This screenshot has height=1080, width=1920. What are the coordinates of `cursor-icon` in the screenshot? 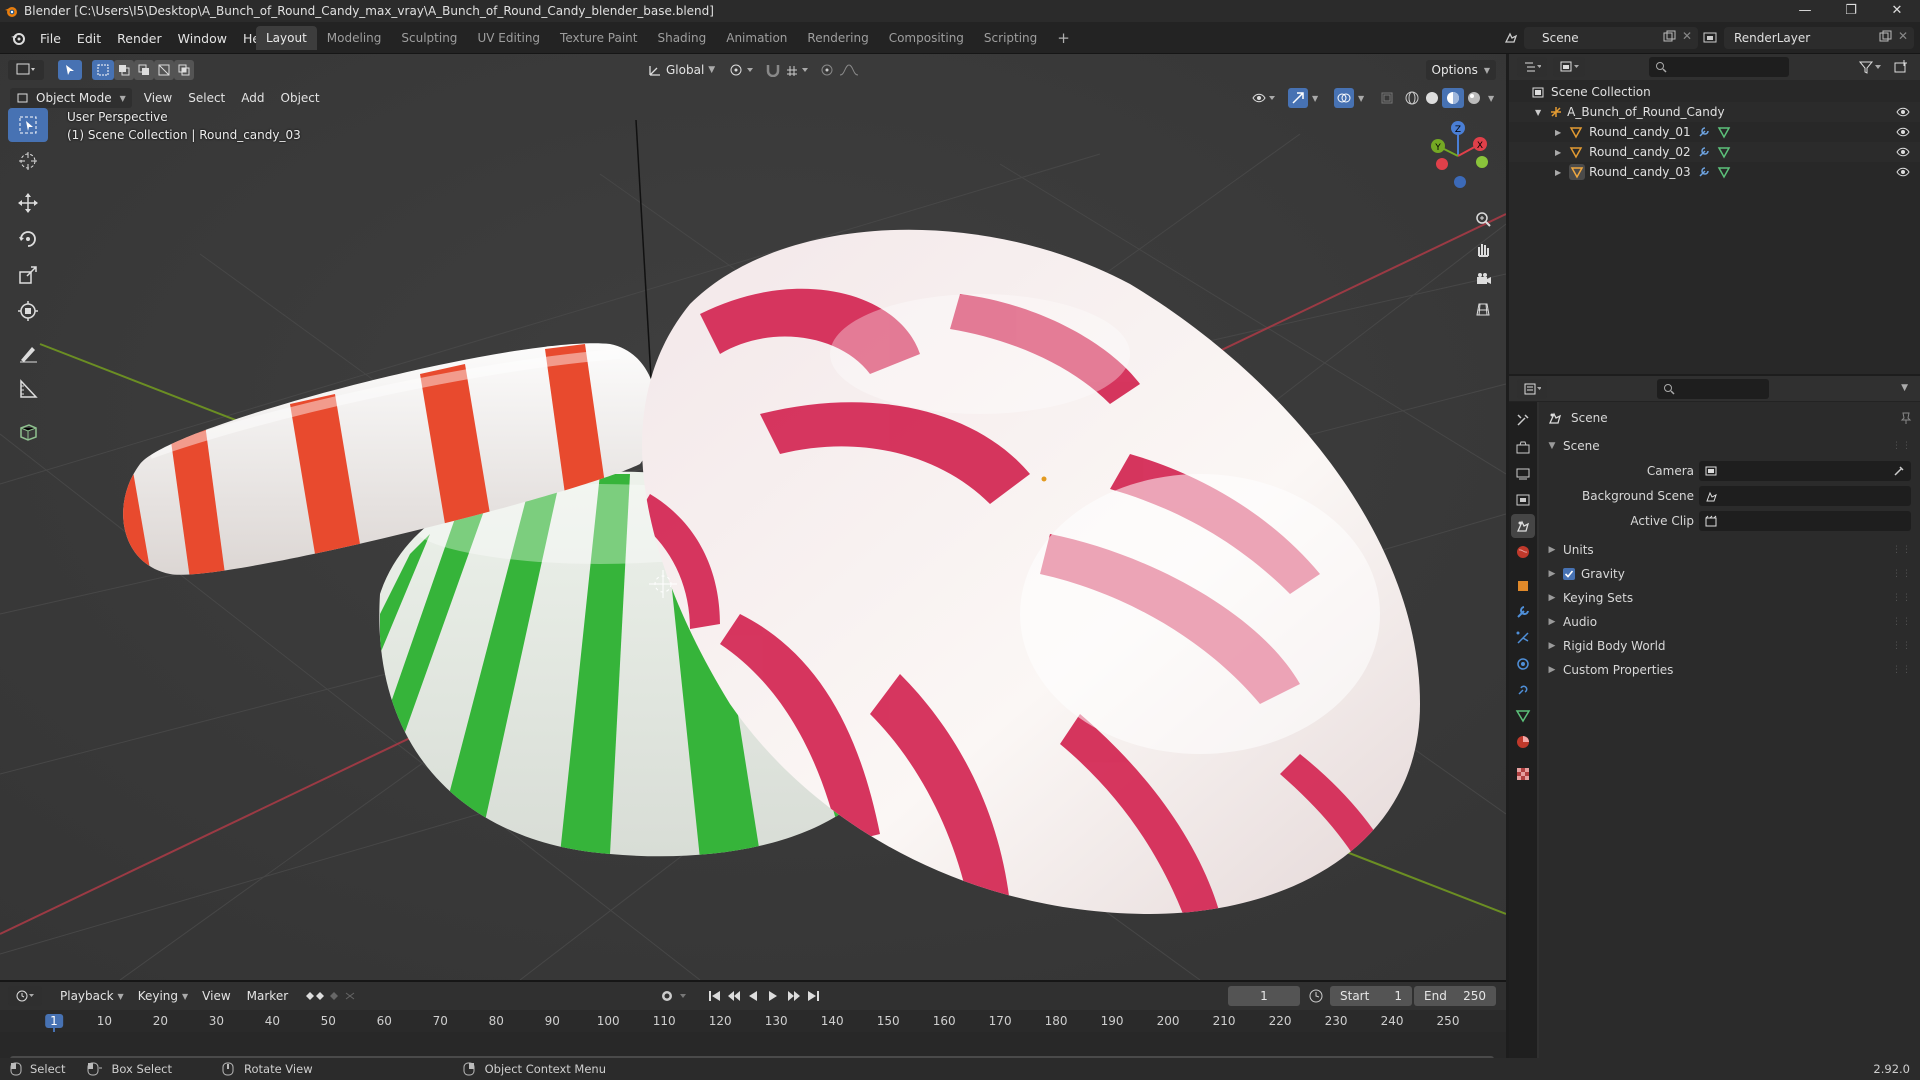 It's located at (28, 161).